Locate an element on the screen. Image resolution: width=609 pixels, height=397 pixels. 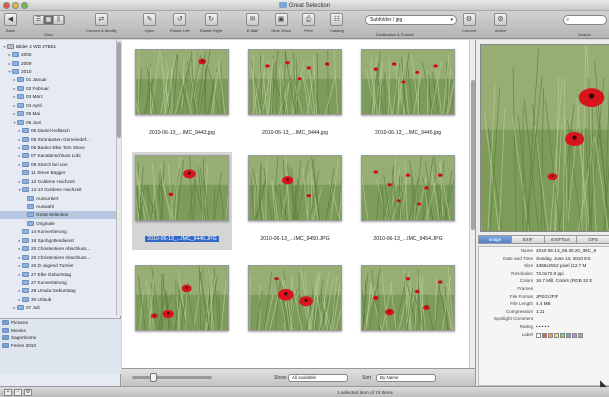
favorite-item: Ferien 2010 is located at coordinates (60, 346).